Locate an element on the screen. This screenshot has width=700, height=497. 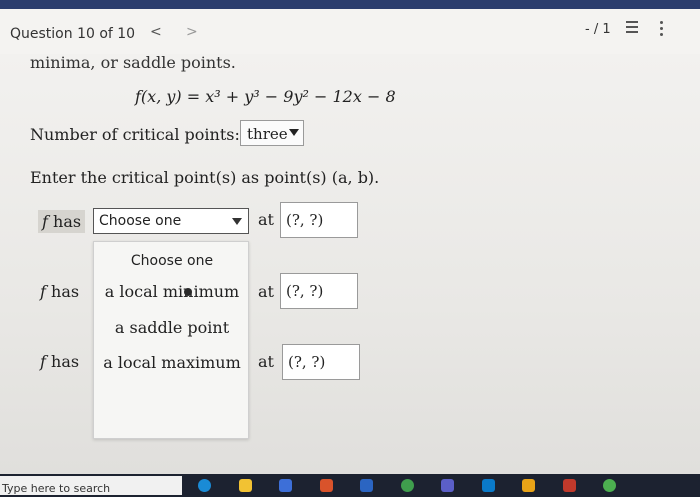
row2-at-label: at is located at coordinates (266, 291).